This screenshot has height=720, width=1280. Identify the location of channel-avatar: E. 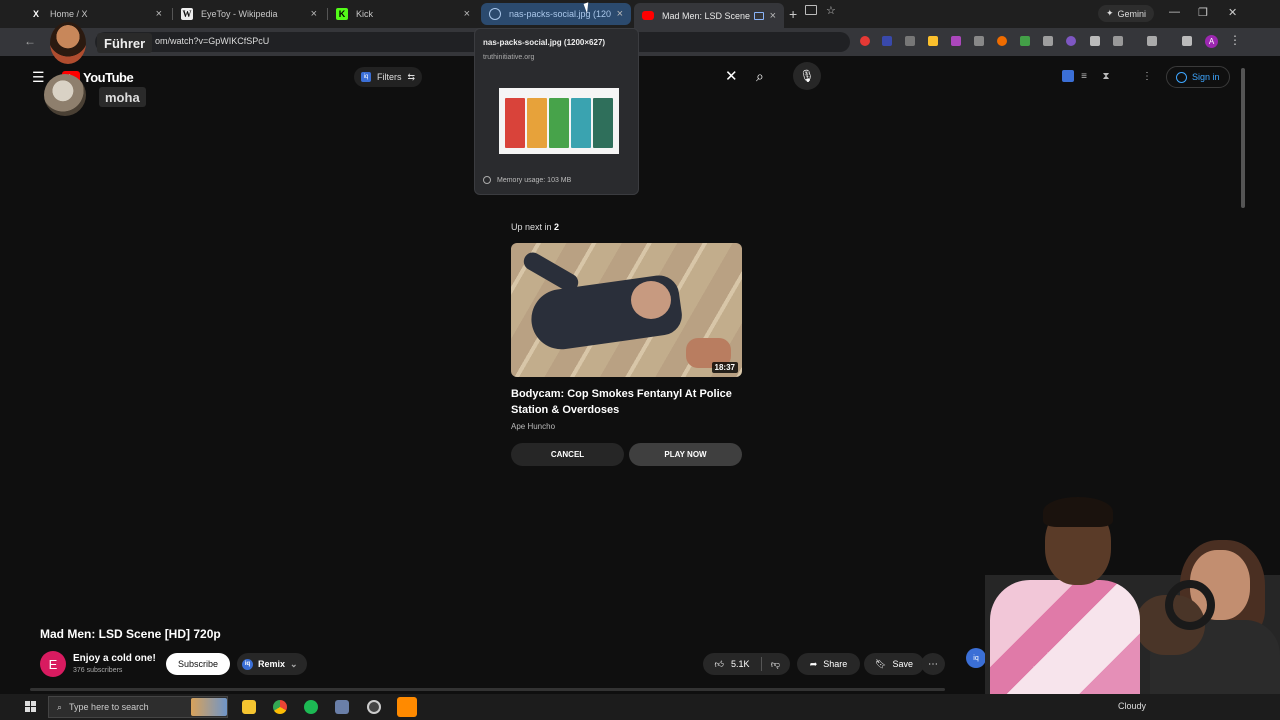
(53, 664).